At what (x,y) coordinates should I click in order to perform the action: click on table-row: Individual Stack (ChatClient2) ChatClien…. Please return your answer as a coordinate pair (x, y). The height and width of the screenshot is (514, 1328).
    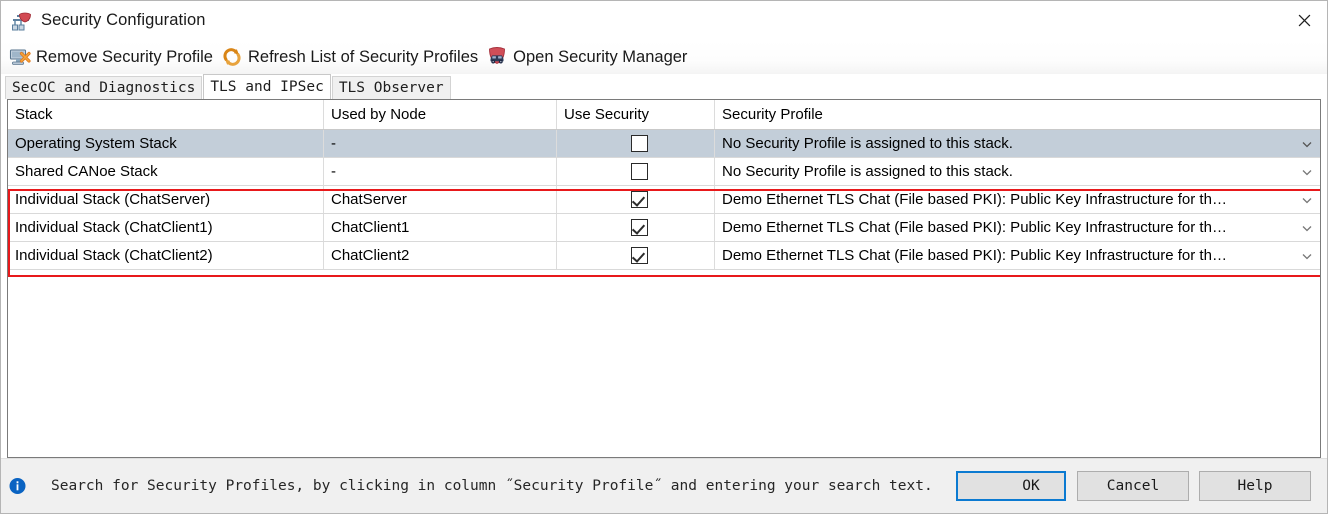
    Looking at the image, I should click on (664, 255).